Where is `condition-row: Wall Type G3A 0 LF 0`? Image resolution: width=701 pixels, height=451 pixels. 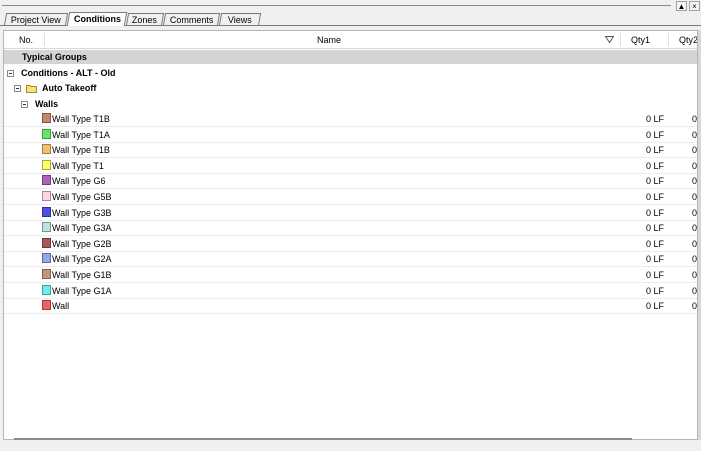
condition-row: Wall Type G3A 0 LF 0 is located at coordinates (350, 229).